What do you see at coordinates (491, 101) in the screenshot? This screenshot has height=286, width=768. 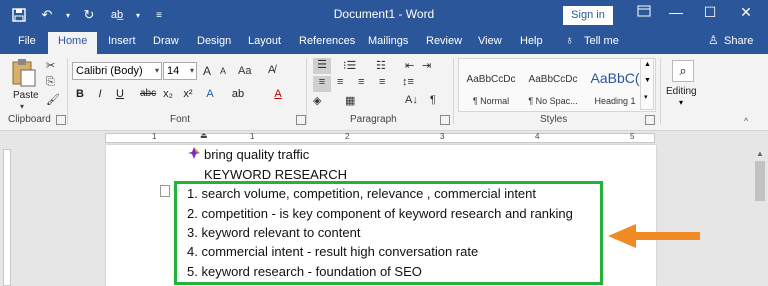 I see `style-name: ¶ Normal` at bounding box center [491, 101].